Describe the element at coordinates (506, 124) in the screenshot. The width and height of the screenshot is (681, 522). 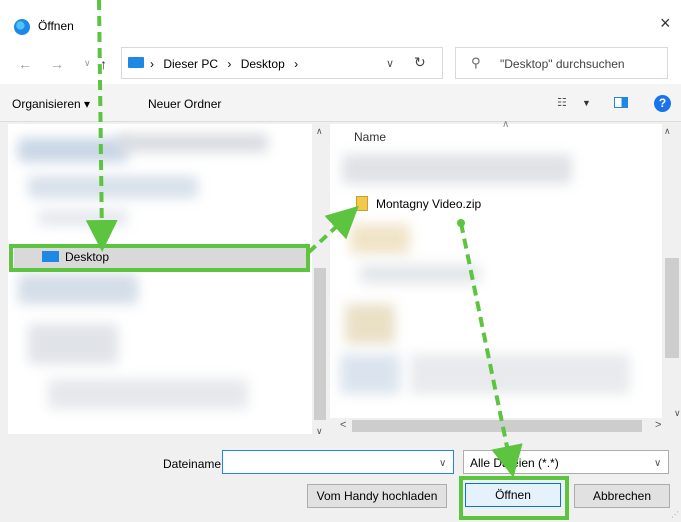
I see `sort-ascending-icon: ∧` at that location.